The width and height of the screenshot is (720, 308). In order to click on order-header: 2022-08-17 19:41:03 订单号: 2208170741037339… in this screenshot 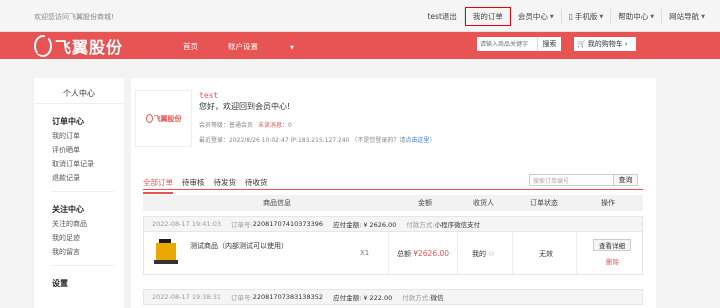, I will do `click(393, 224)`.